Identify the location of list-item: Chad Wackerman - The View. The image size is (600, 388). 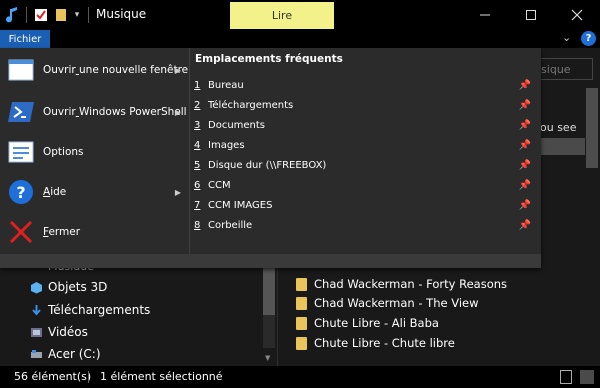
(387, 303).